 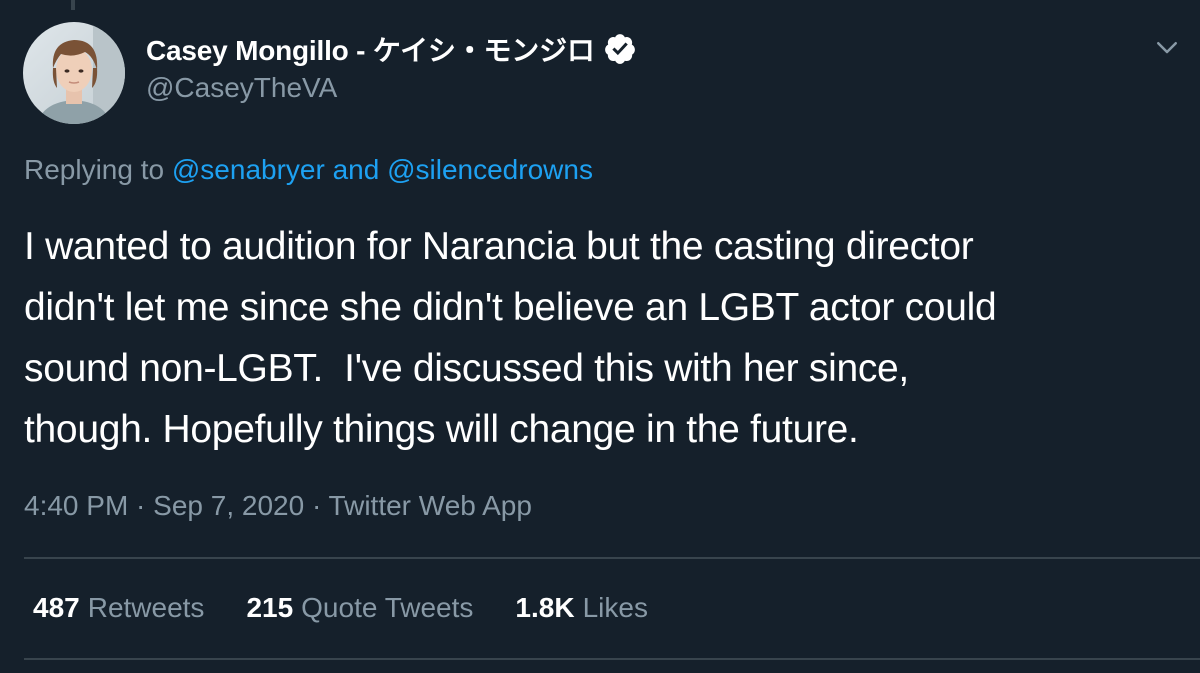 What do you see at coordinates (490, 169) in the screenshot?
I see `mention-link-silencedrowns: @silencedrowns` at bounding box center [490, 169].